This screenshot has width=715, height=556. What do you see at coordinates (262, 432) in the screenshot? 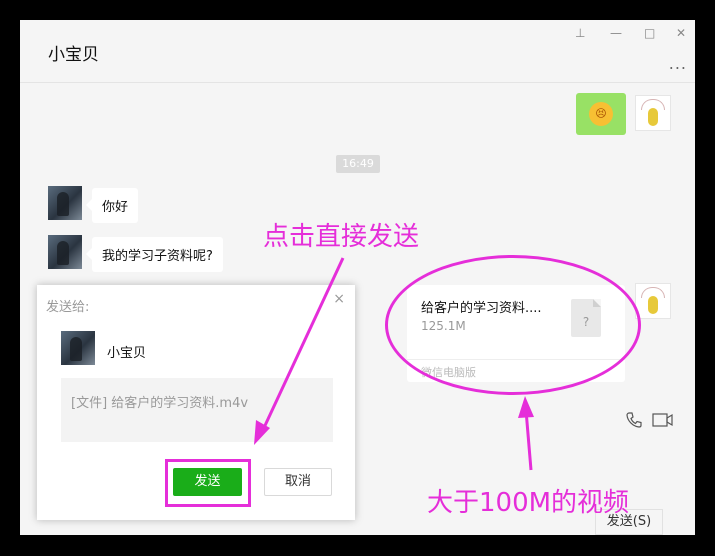
I see `arrow-to-send-head` at bounding box center [262, 432].